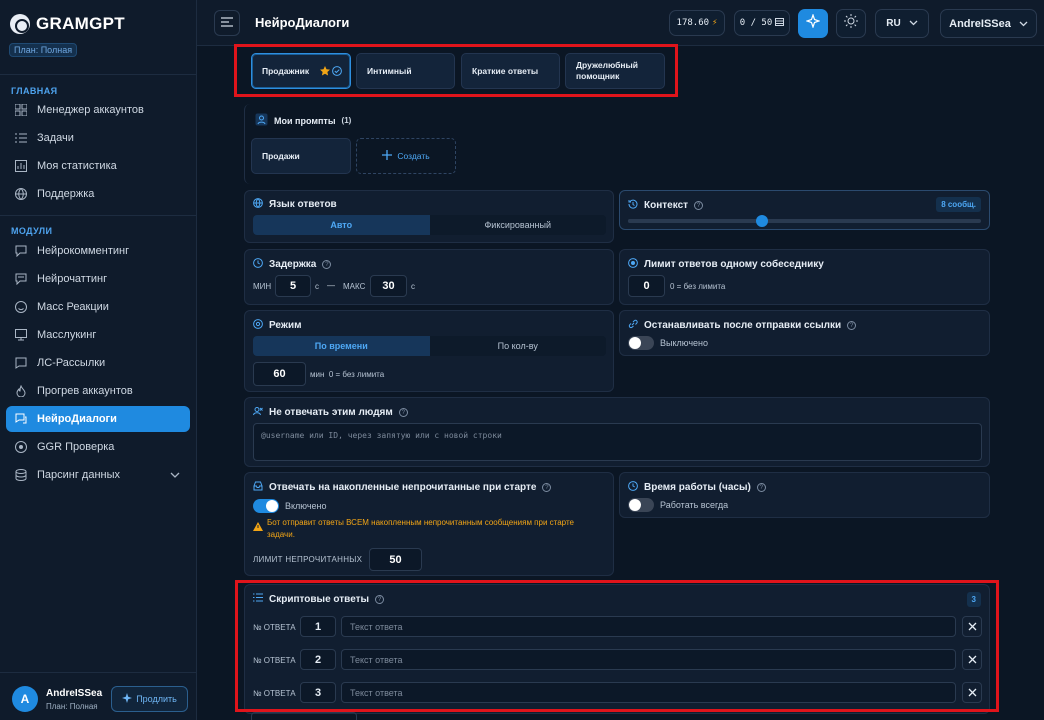 Image resolution: width=1044 pixels, height=720 pixels. I want to click on sun-icon, so click(851, 23).